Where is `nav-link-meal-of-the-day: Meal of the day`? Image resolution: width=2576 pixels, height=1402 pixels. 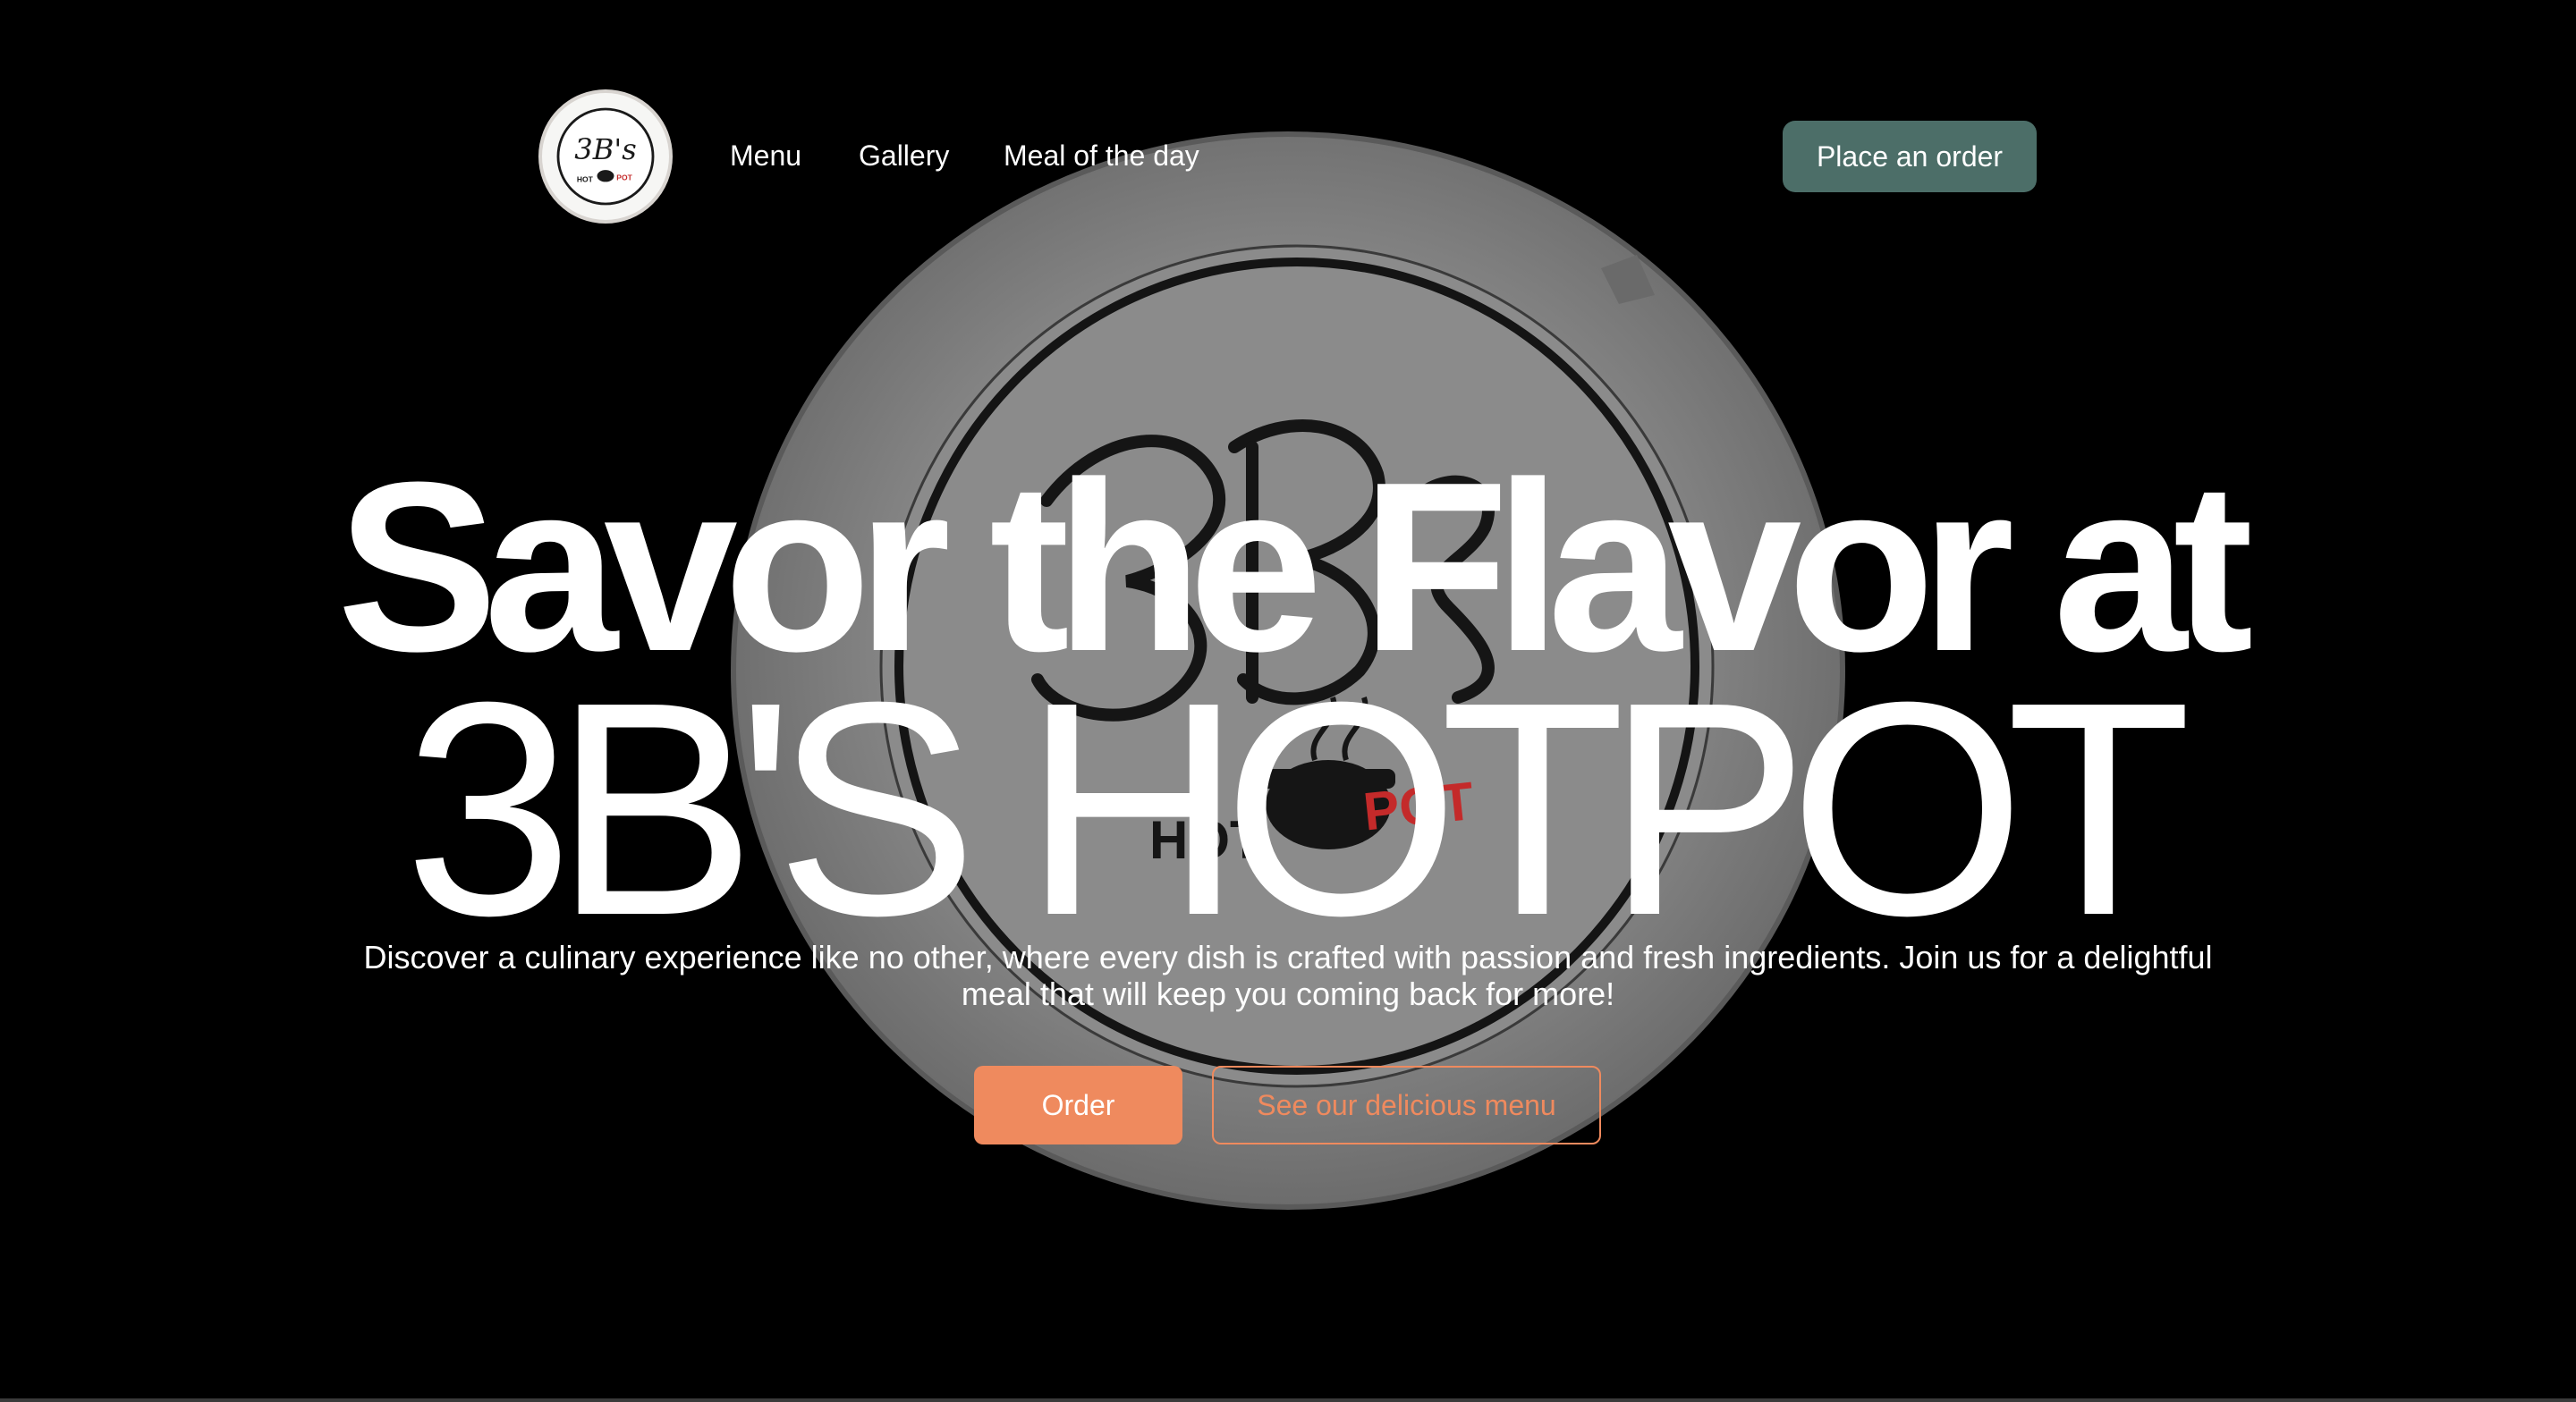 nav-link-meal-of-the-day: Meal of the day is located at coordinates (1101, 155).